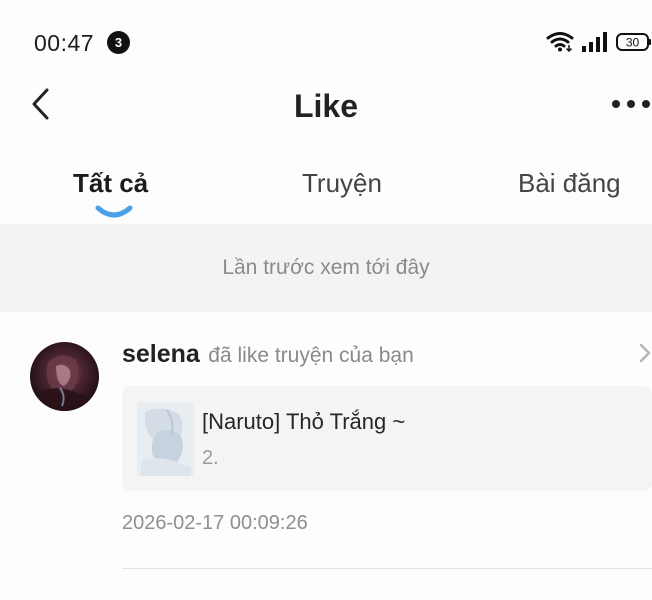  Describe the element at coordinates (118, 42) in the screenshot. I see `notification-count-badge: 3` at that location.